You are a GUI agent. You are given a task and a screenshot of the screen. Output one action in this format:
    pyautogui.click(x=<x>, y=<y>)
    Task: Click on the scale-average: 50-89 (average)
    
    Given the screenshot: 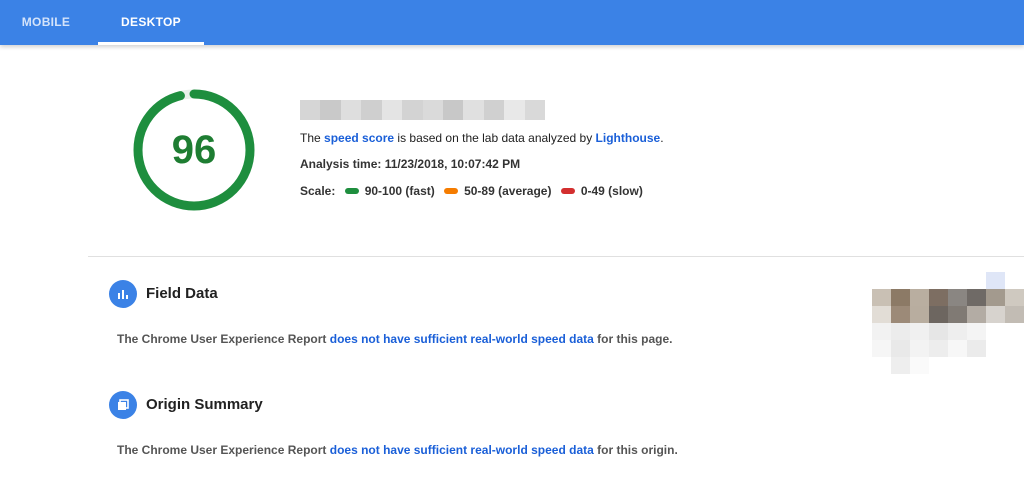 What is the action you would take?
    pyautogui.click(x=508, y=191)
    